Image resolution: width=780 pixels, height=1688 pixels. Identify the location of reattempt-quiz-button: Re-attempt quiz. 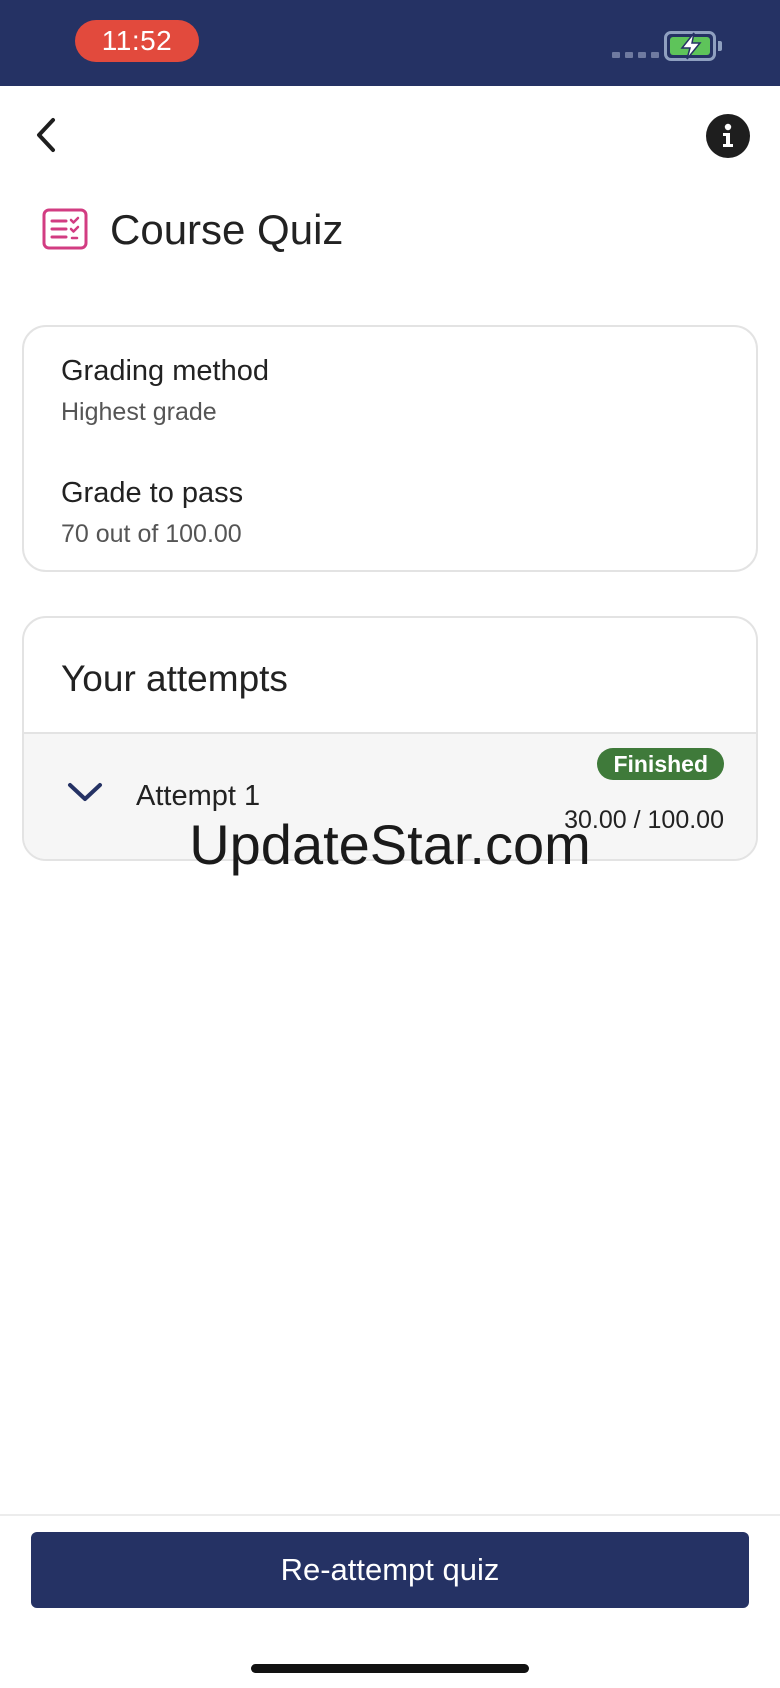
(390, 1570).